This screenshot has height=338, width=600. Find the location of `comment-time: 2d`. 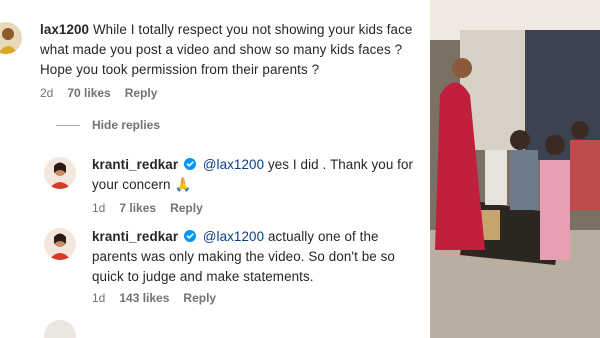

comment-time: 2d is located at coordinates (47, 93).